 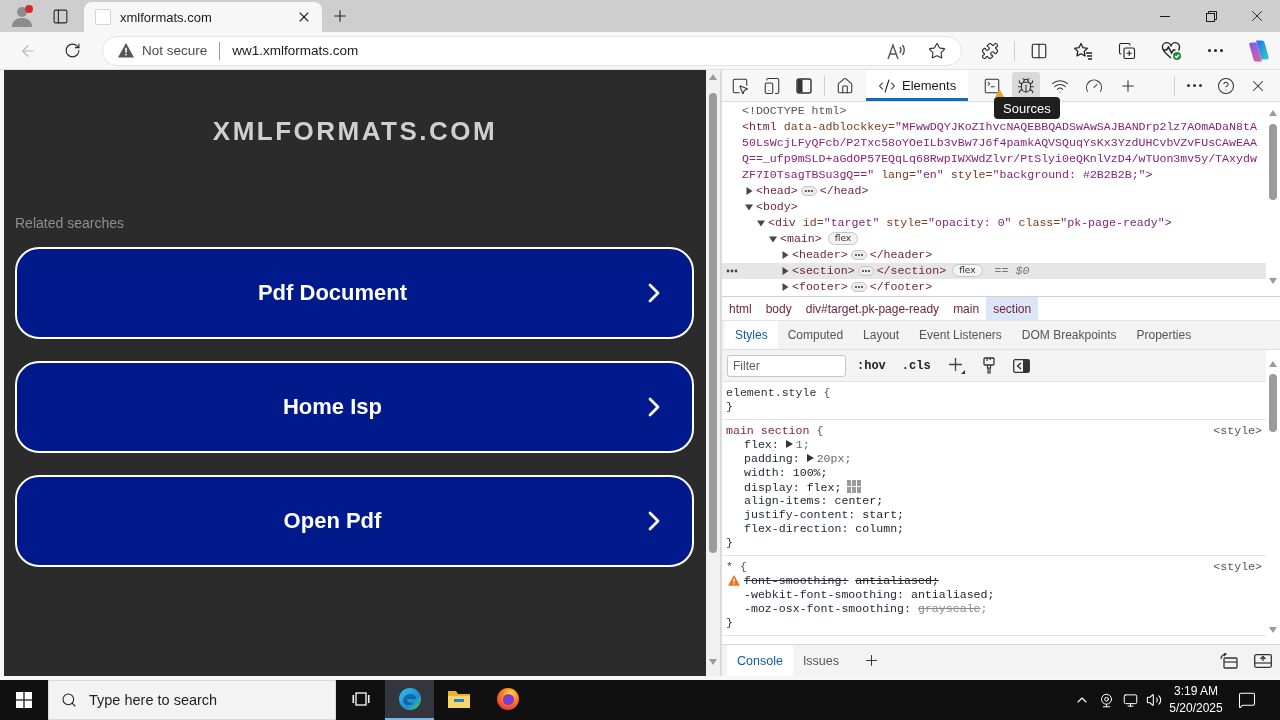 What do you see at coordinates (777, 191) in the screenshot?
I see `dom-tag-text: <head>` at bounding box center [777, 191].